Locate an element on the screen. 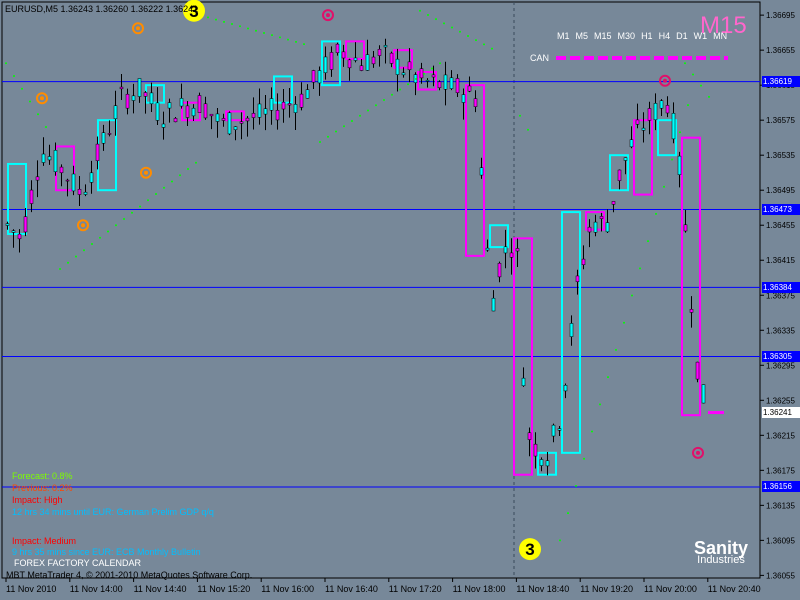  timeframe-h1: H1 is located at coordinates (647, 36).